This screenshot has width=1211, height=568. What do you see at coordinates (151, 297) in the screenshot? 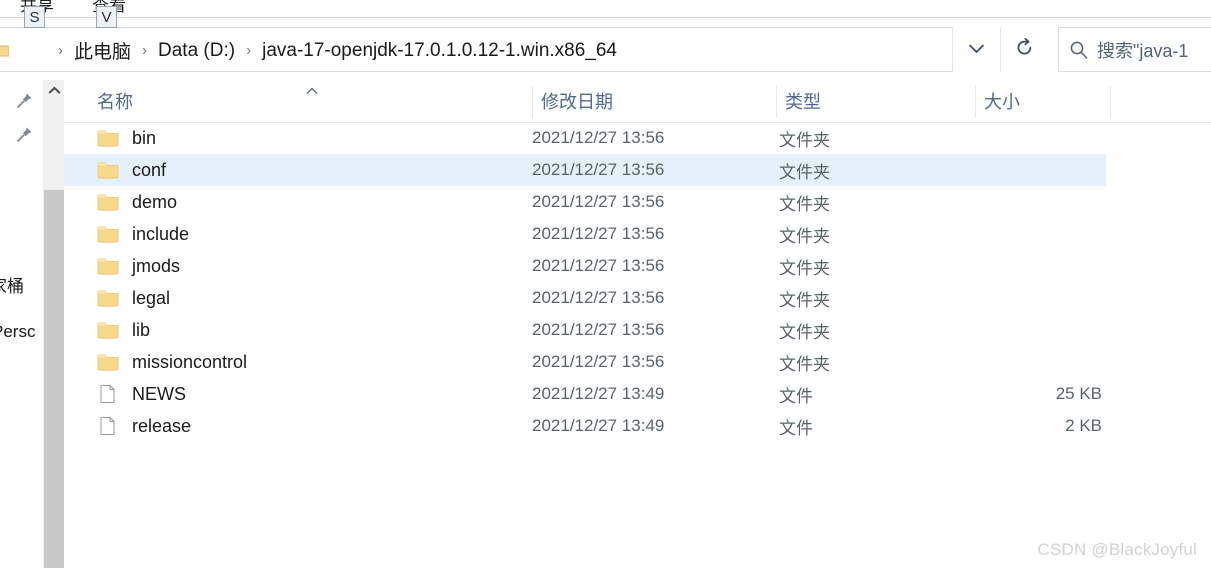
I see `file-name-label: legal` at bounding box center [151, 297].